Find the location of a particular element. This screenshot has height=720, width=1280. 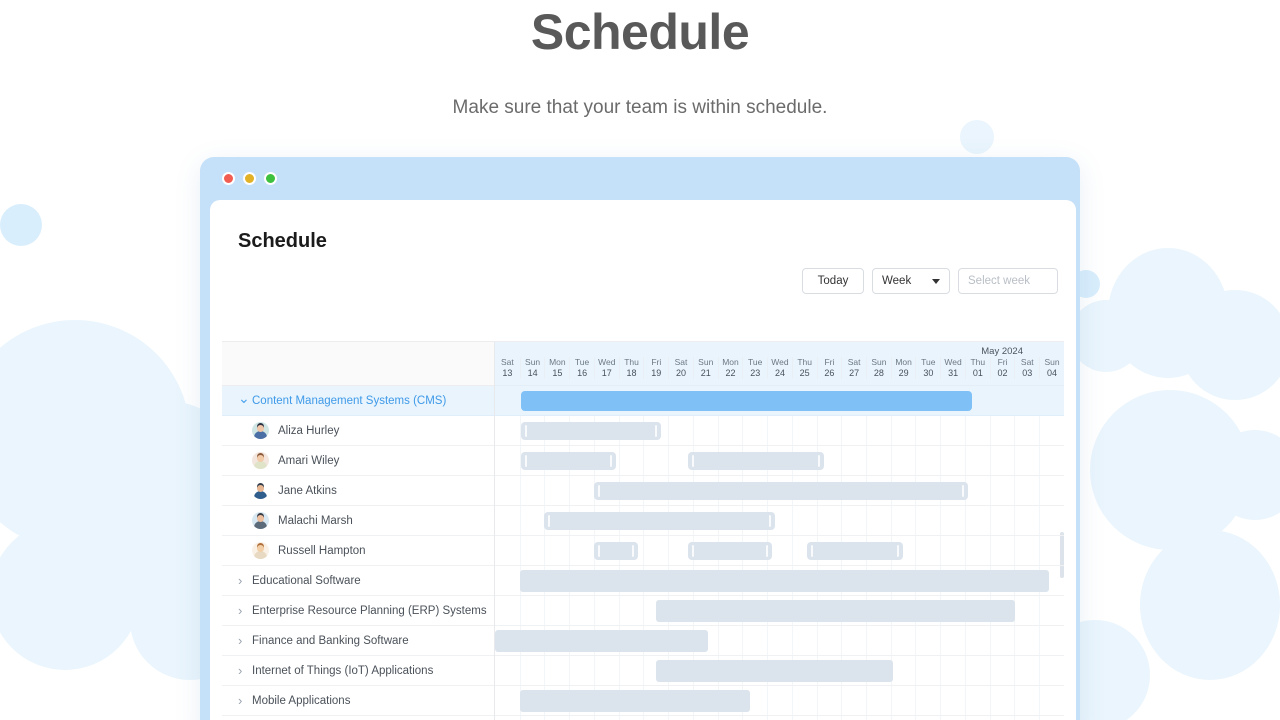

view-mode-select: Week is located at coordinates (911, 281).